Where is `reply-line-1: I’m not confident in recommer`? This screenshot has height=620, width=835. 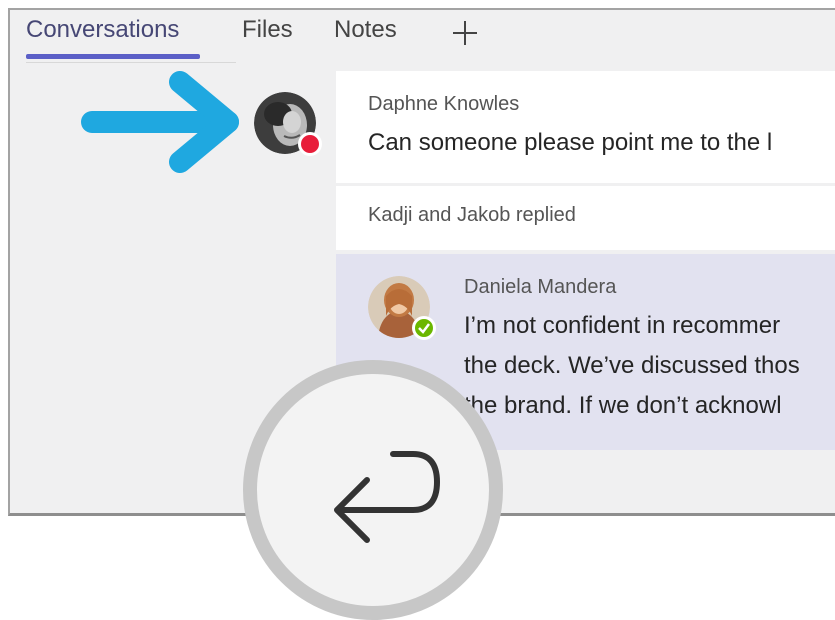 reply-line-1: I’m not confident in recommer is located at coordinates (622, 325).